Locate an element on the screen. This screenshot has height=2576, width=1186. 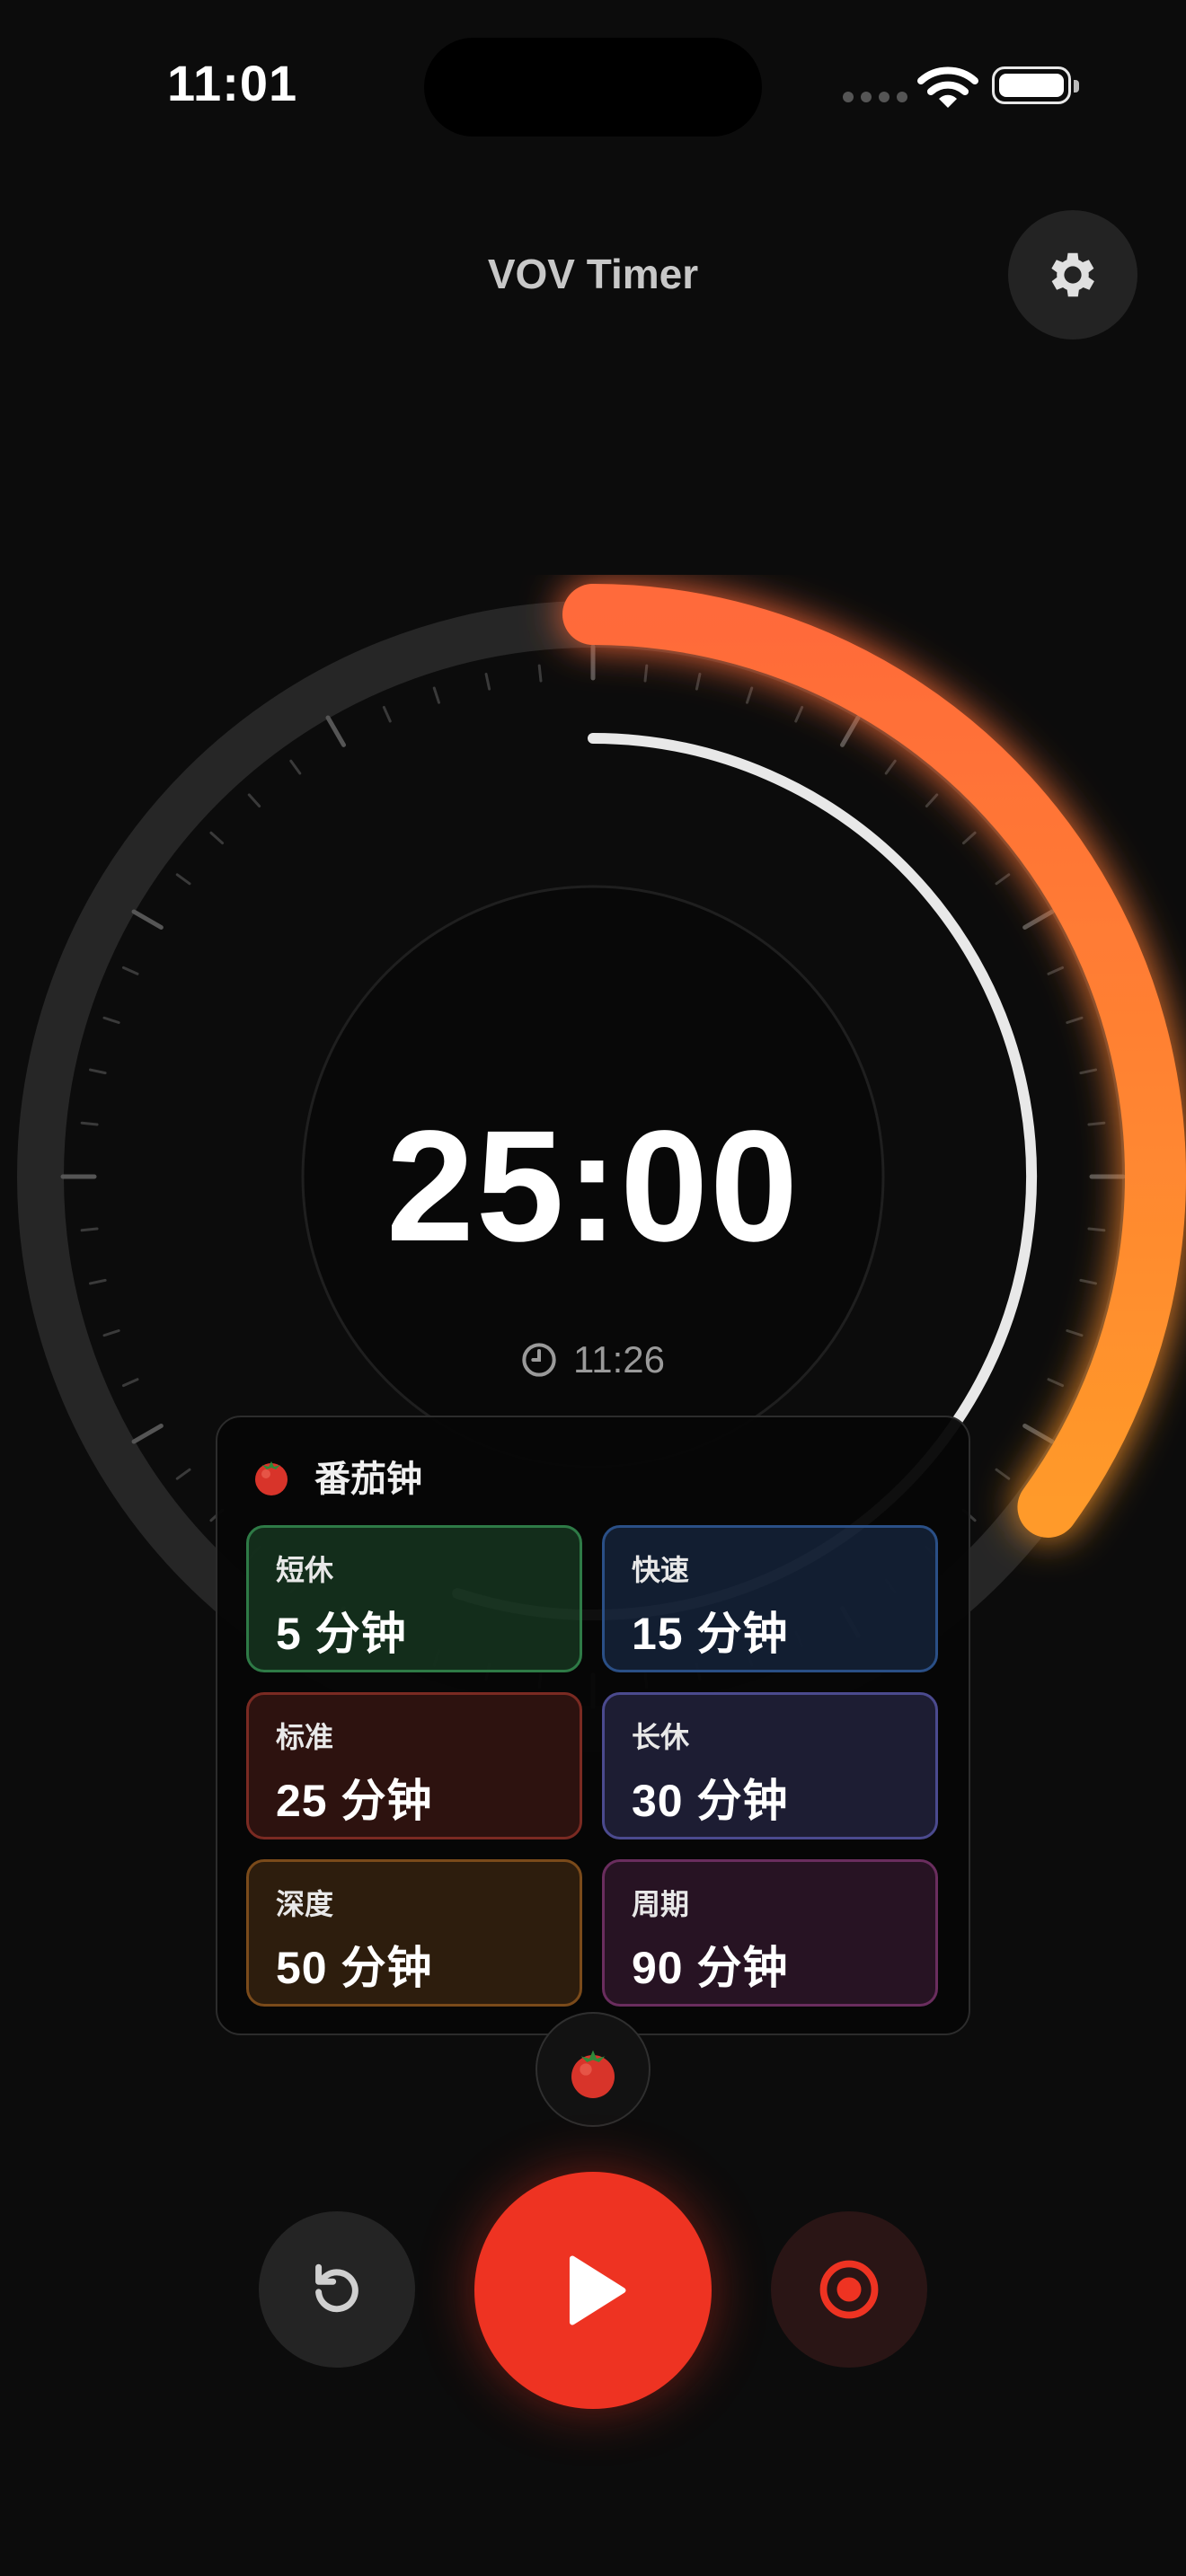
preset-duration: 50 分钟 is located at coordinates (354, 1968).